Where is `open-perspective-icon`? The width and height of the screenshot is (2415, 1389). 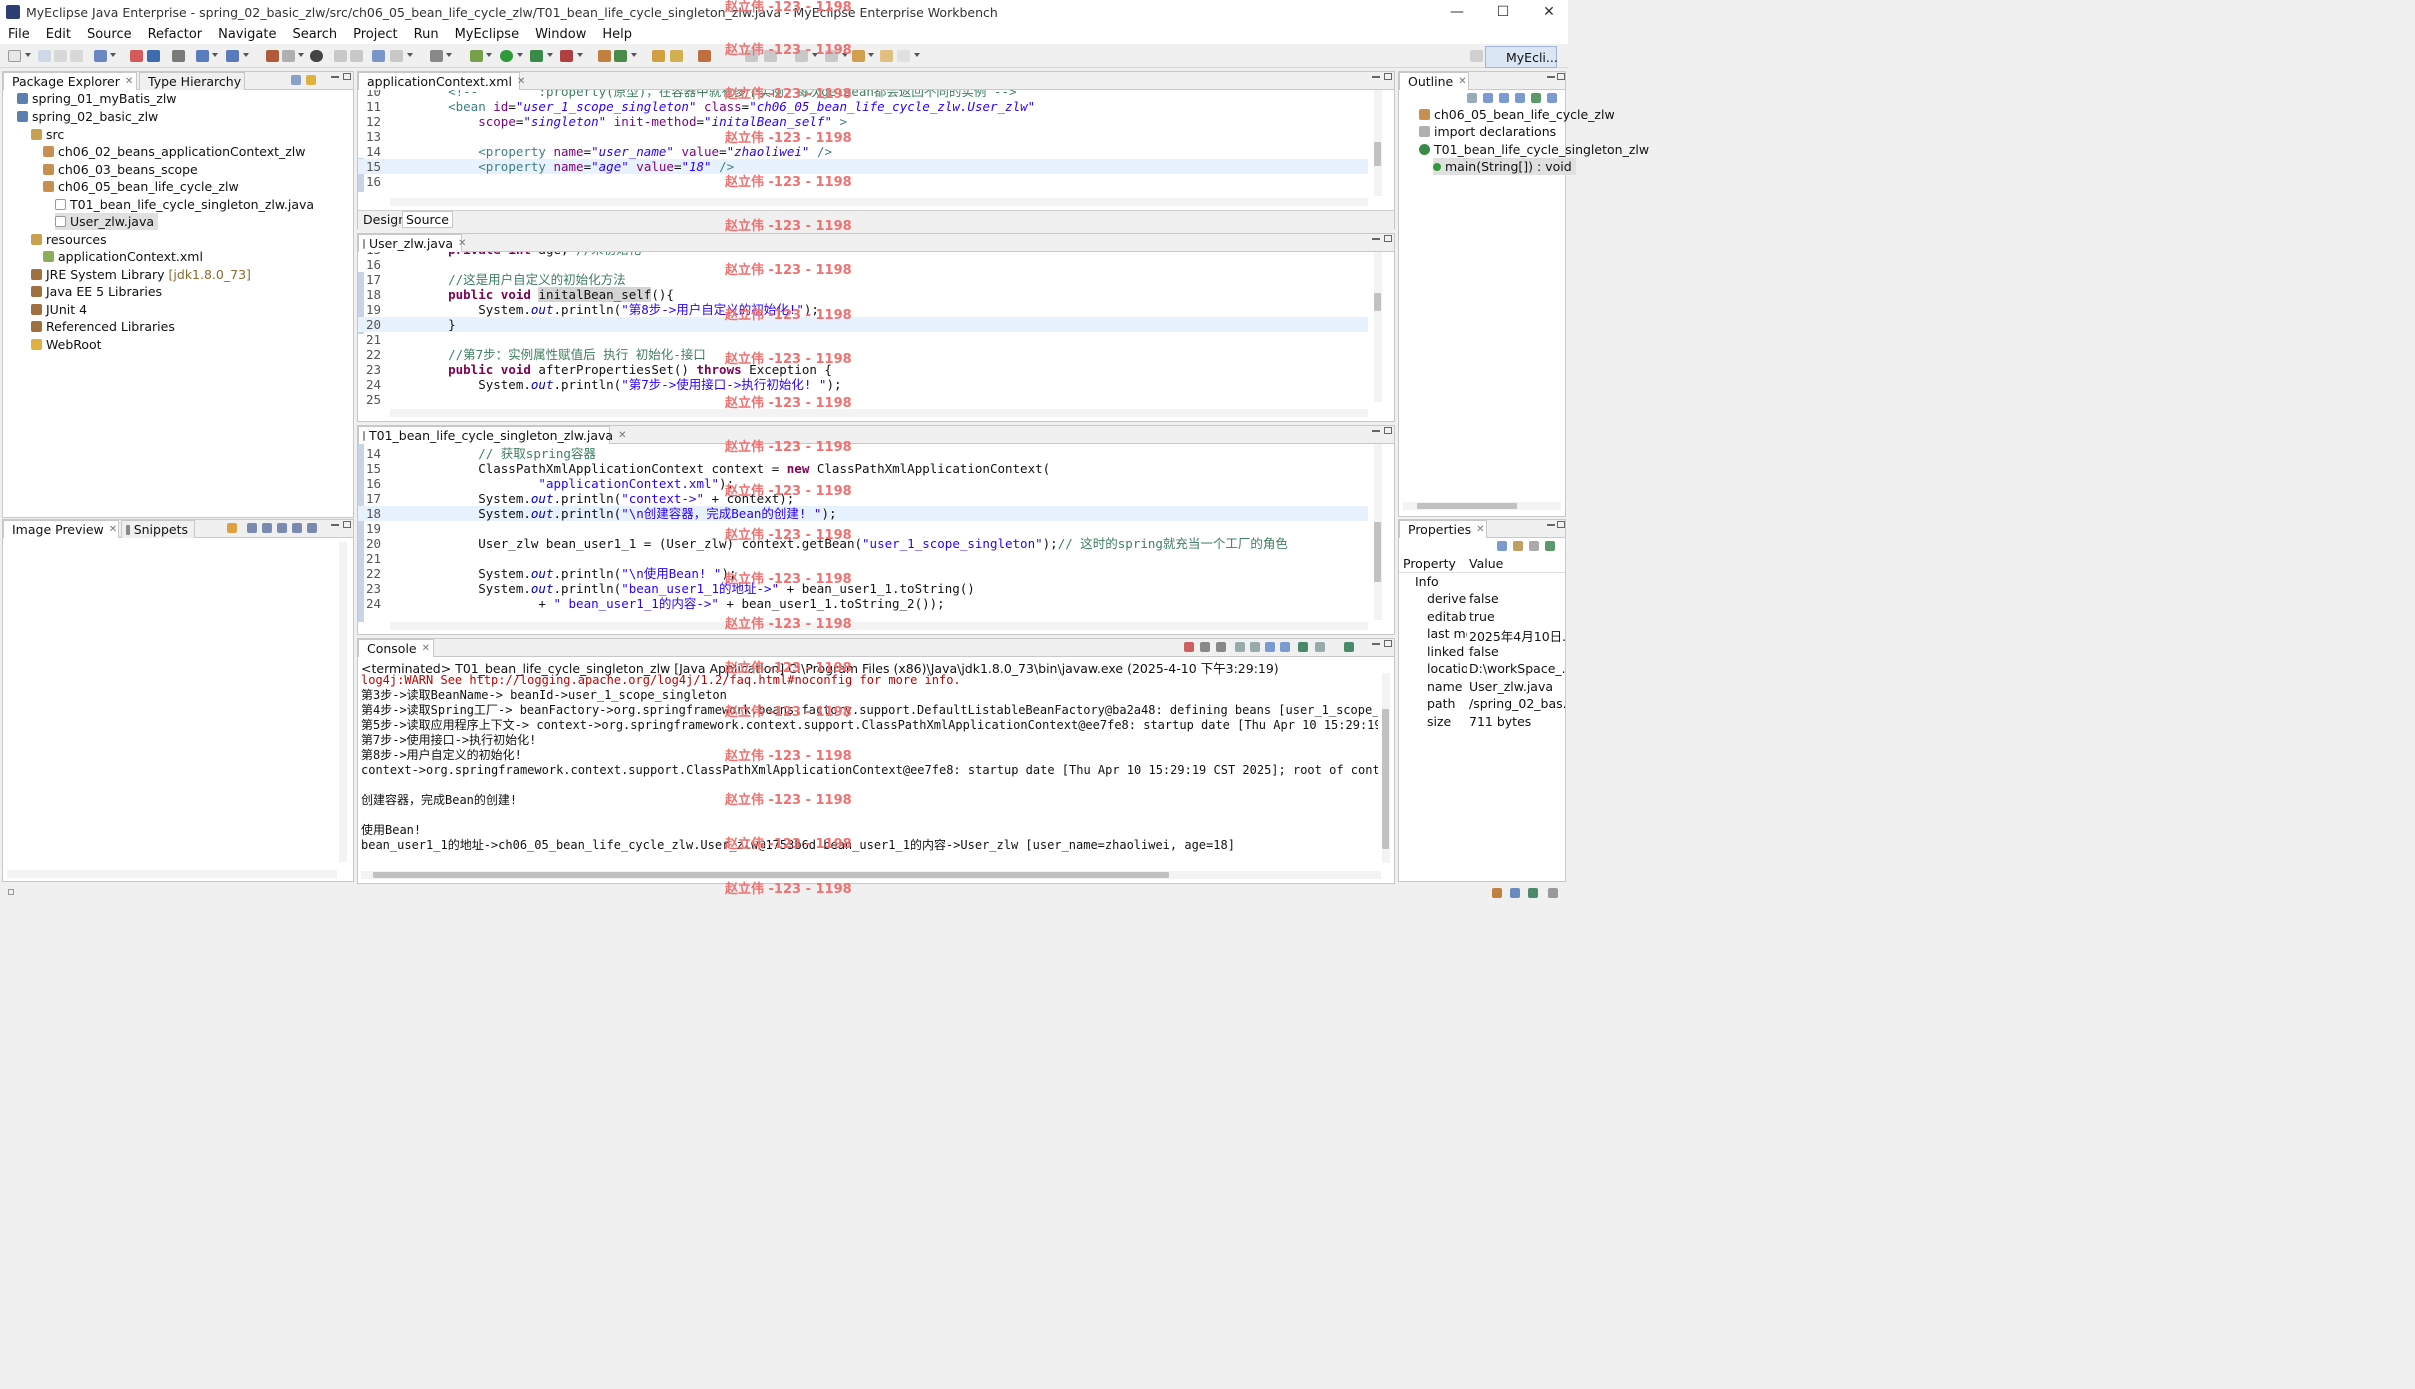 open-perspective-icon is located at coordinates (1476, 56).